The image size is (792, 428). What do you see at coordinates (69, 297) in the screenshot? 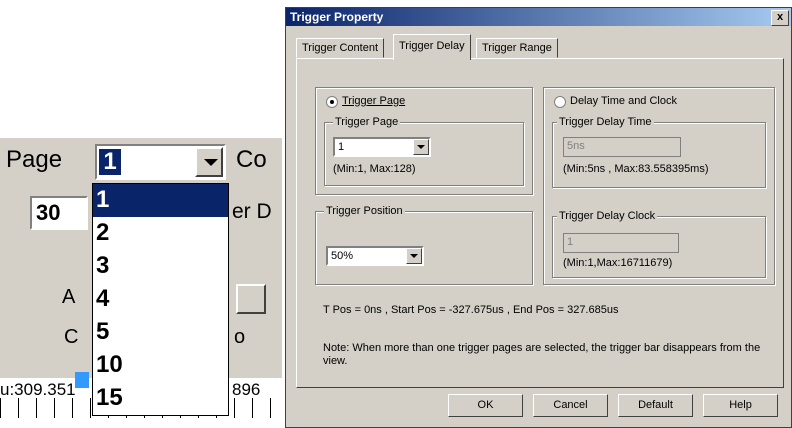
I see `a-label: A` at bounding box center [69, 297].